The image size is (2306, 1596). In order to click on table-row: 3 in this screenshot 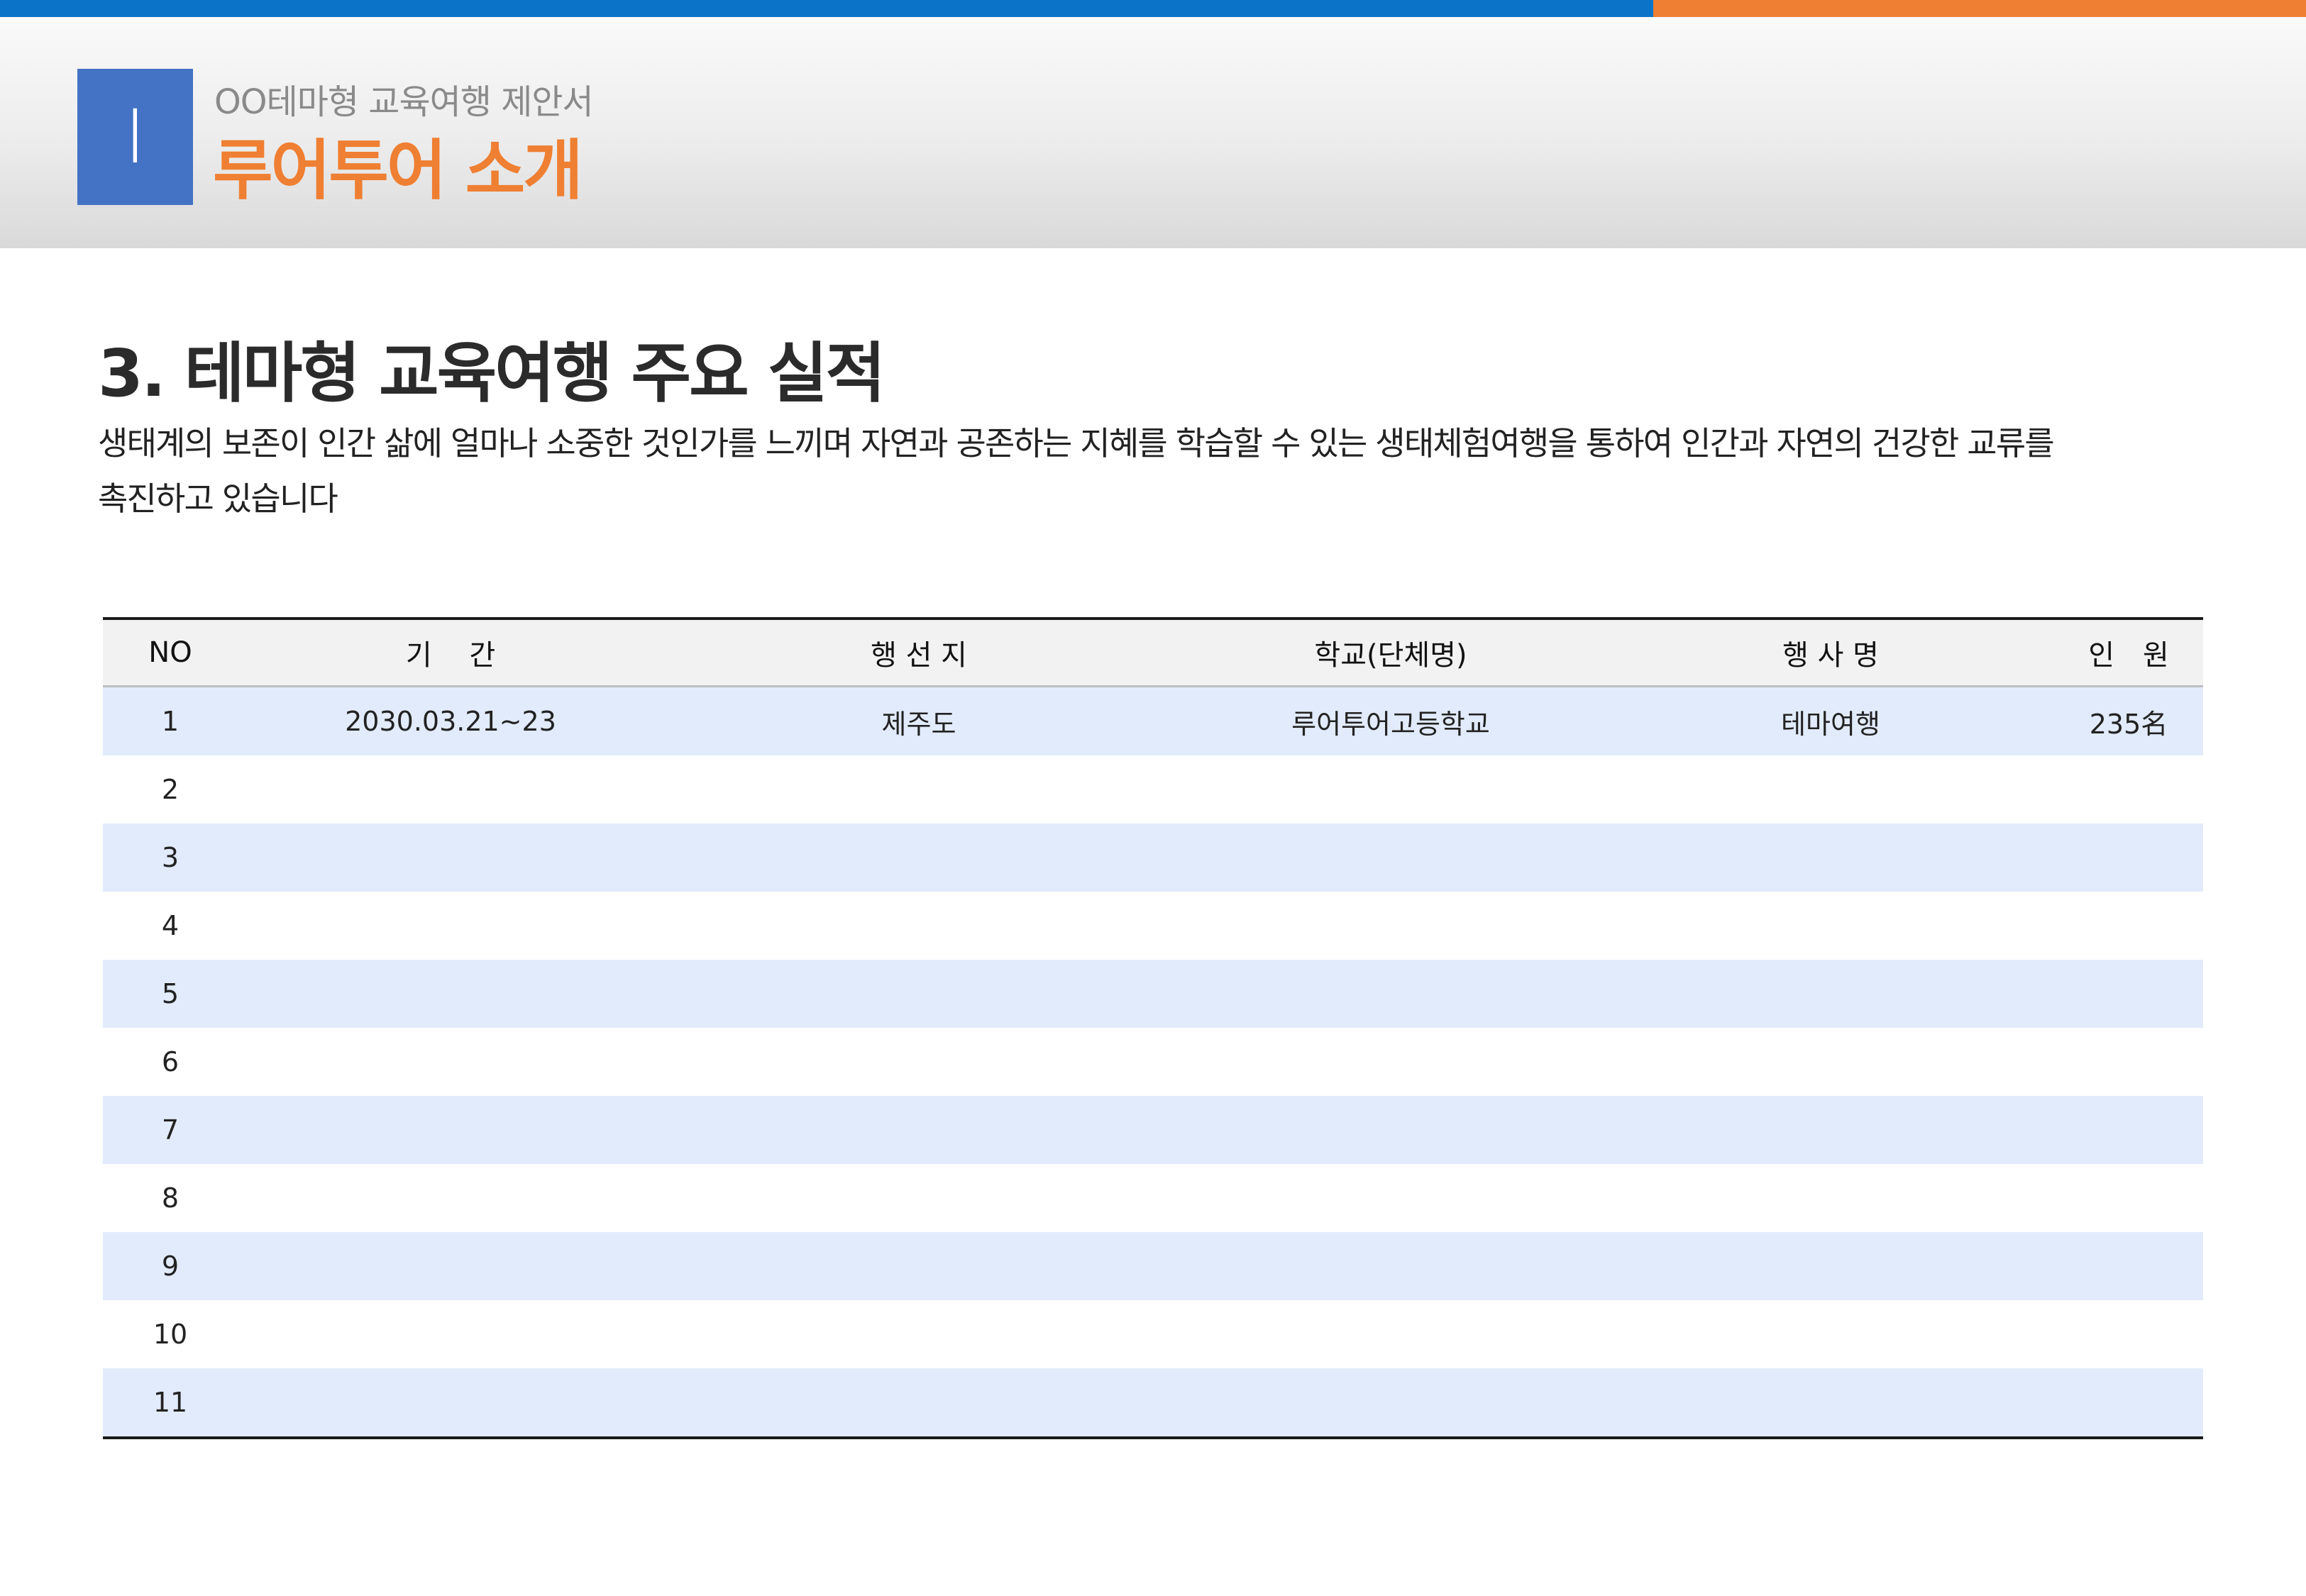, I will do `click(1153, 858)`.